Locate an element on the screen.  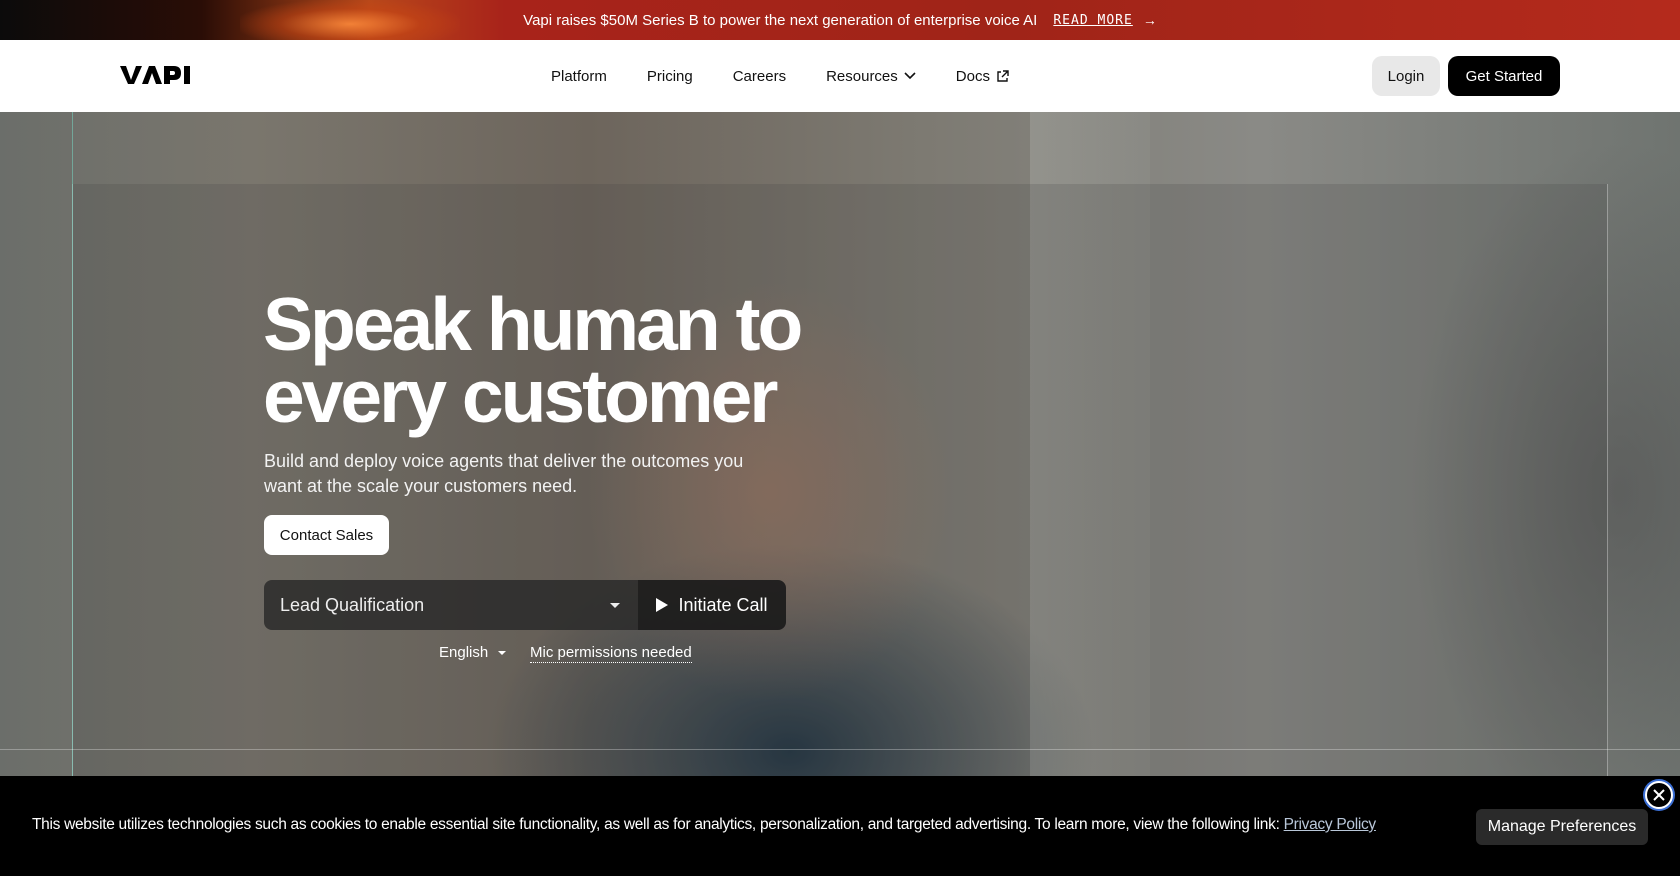
vapi-logo is located at coordinates (156, 75).